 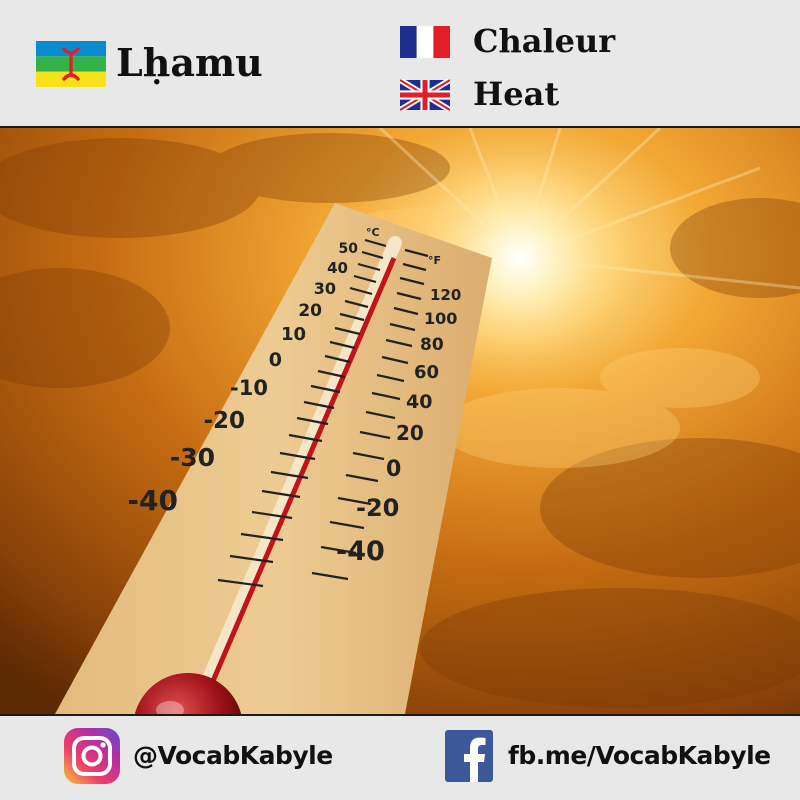 What do you see at coordinates (360, 551) in the screenshot?
I see `fahrenheit-label: -40` at bounding box center [360, 551].